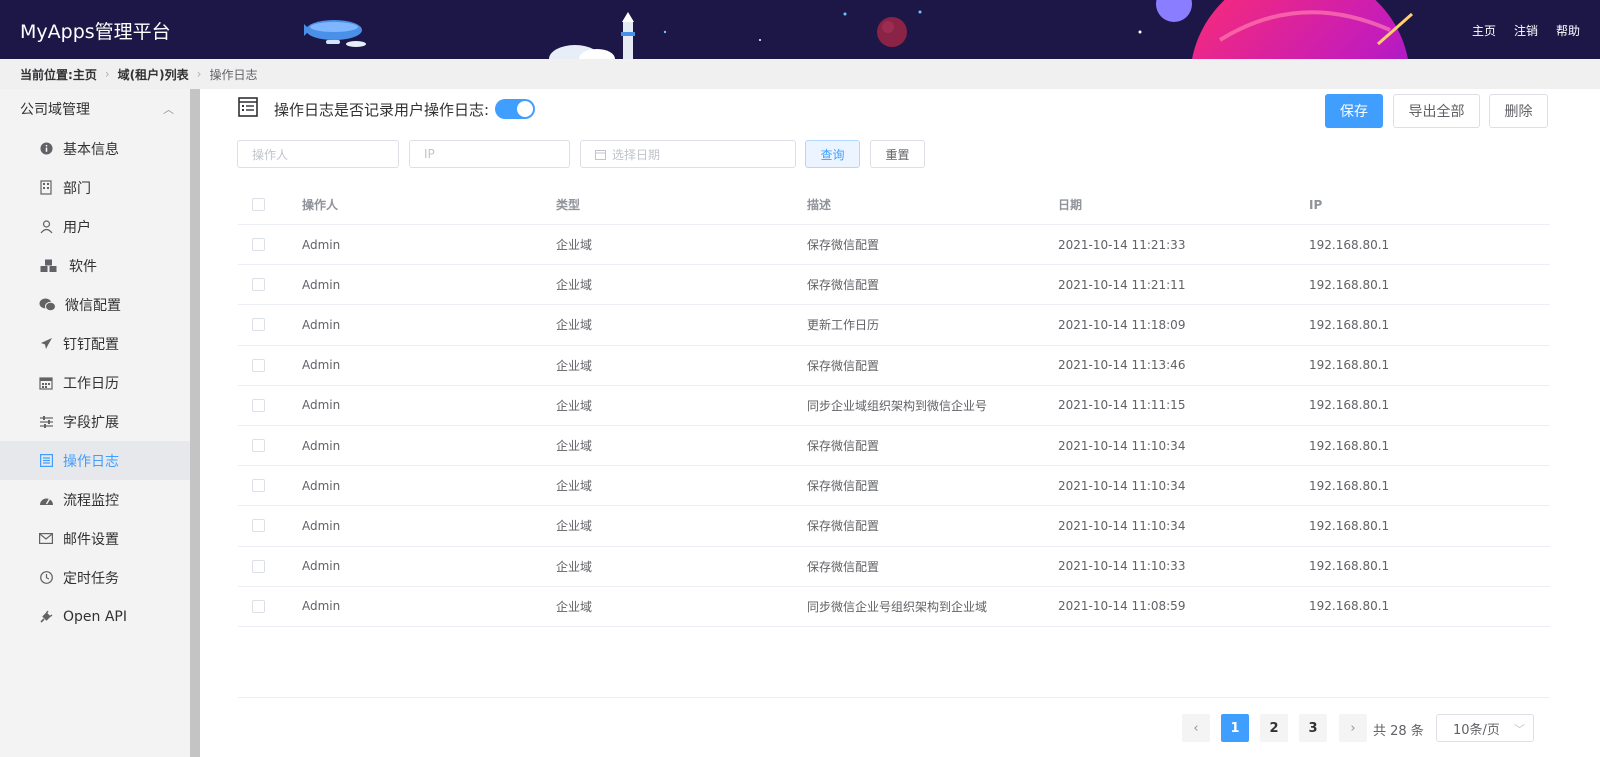 This screenshot has width=1600, height=757. Describe the element at coordinates (1353, 728) in the screenshot. I see `next-page-button: ›` at that location.